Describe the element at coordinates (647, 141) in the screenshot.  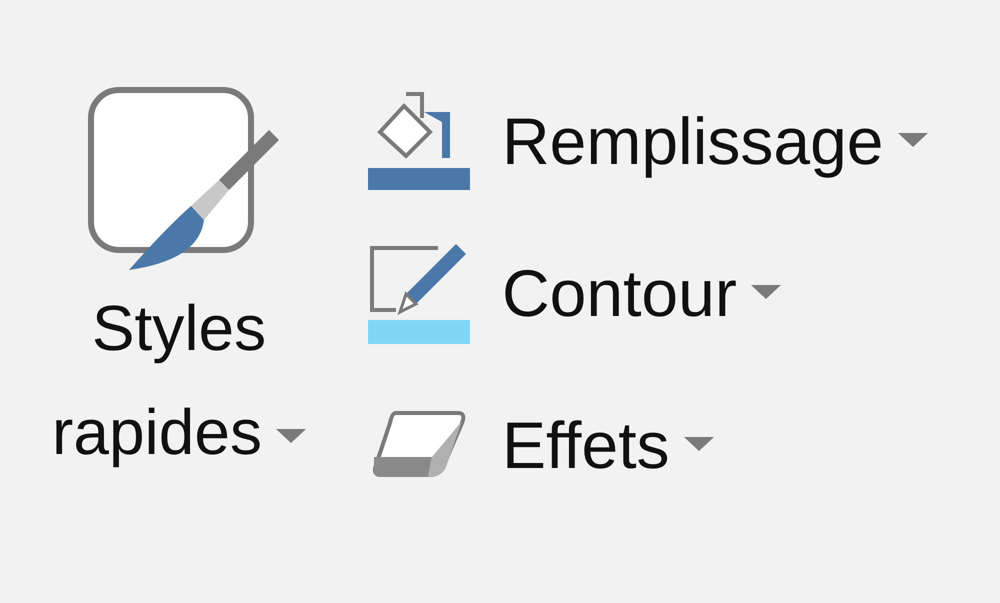
I see `fill-button: Remplissage` at that location.